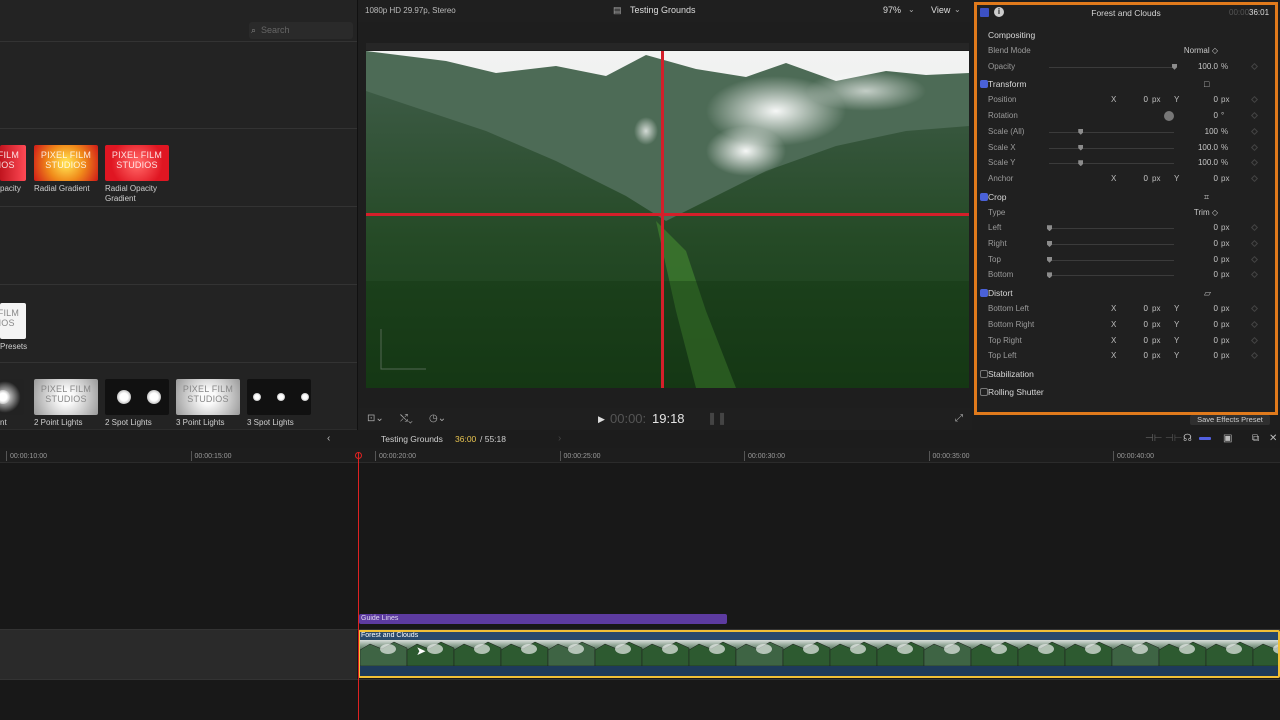  What do you see at coordinates (1230, 420) in the screenshot?
I see `save-effects-preset-button: Save Effects Preset` at bounding box center [1230, 420].